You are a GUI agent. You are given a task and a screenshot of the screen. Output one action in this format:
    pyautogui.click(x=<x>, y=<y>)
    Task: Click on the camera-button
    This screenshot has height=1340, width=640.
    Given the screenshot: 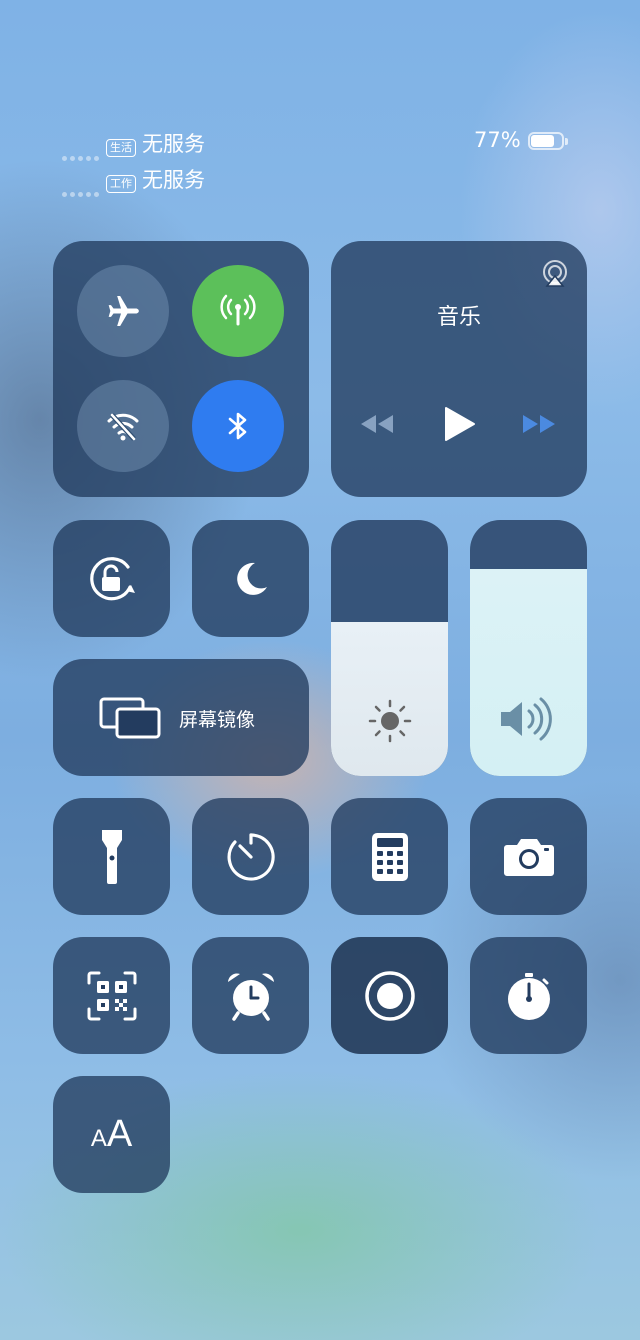 What is the action you would take?
    pyautogui.click(x=528, y=856)
    